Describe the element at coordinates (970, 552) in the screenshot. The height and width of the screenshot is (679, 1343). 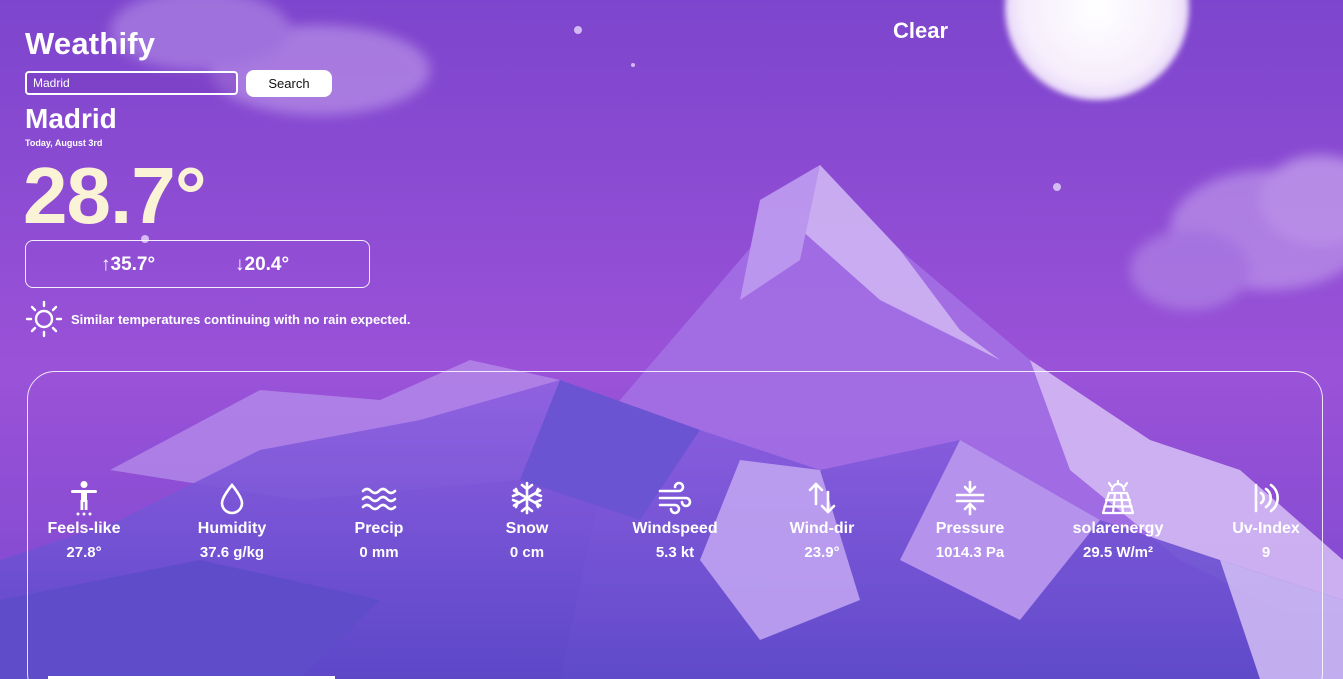
I see `stat-value: 1014.3 Pa` at that location.